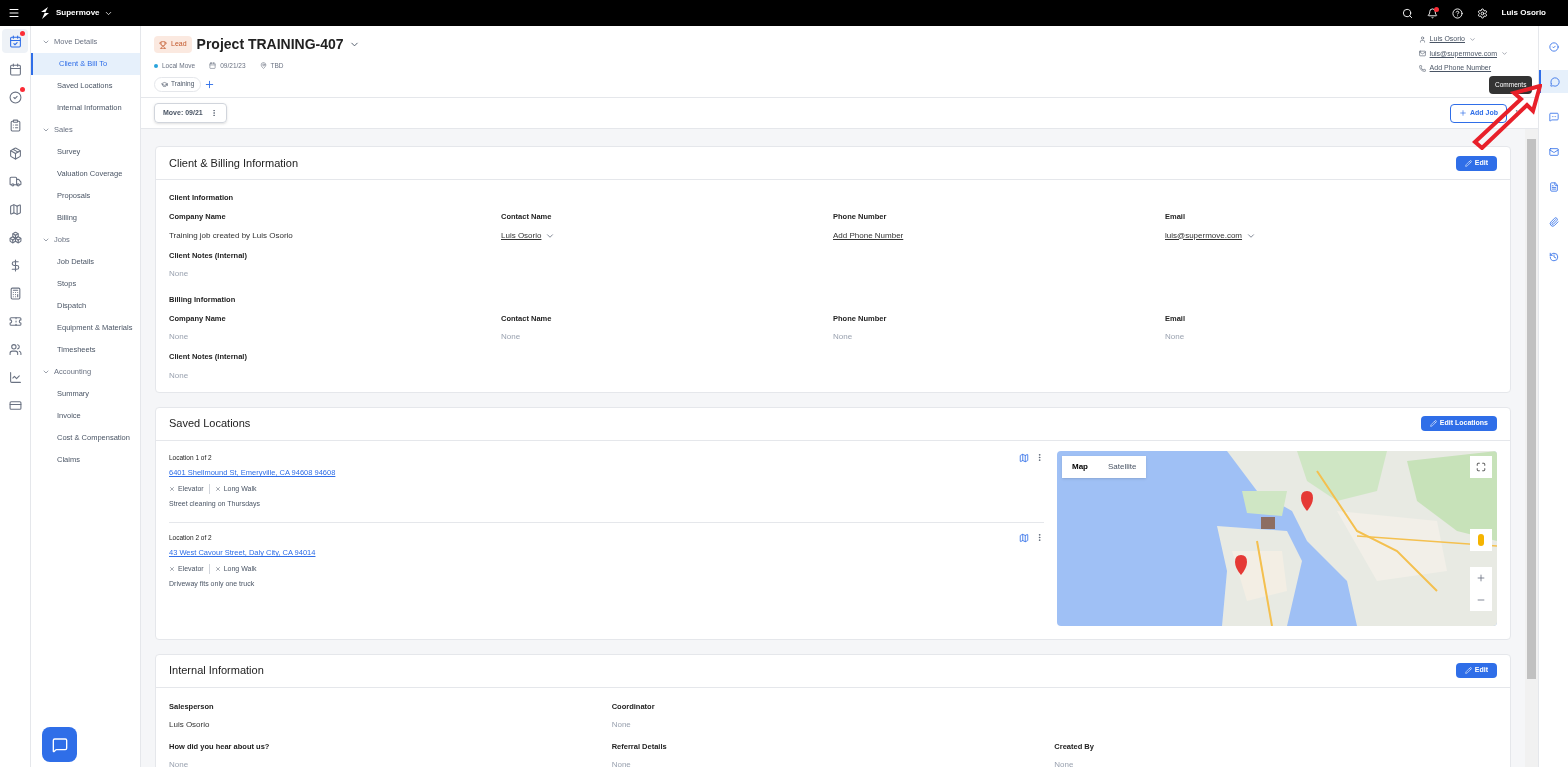 The width and height of the screenshot is (1568, 767). Describe the element at coordinates (15, 321) in the screenshot. I see `ticket-icon` at that location.